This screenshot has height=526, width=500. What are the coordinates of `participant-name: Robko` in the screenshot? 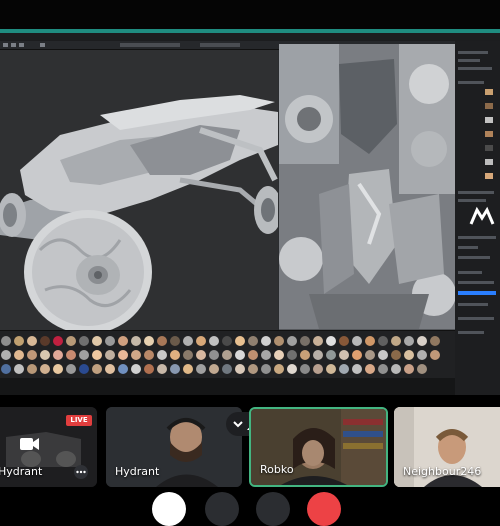 It's located at (277, 469).